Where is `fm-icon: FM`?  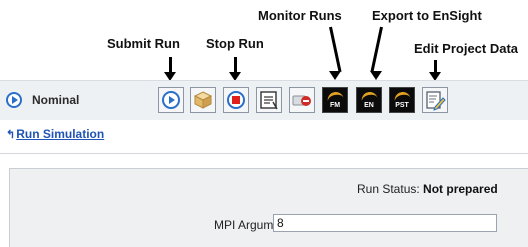
fm-icon: FM is located at coordinates (335, 105).